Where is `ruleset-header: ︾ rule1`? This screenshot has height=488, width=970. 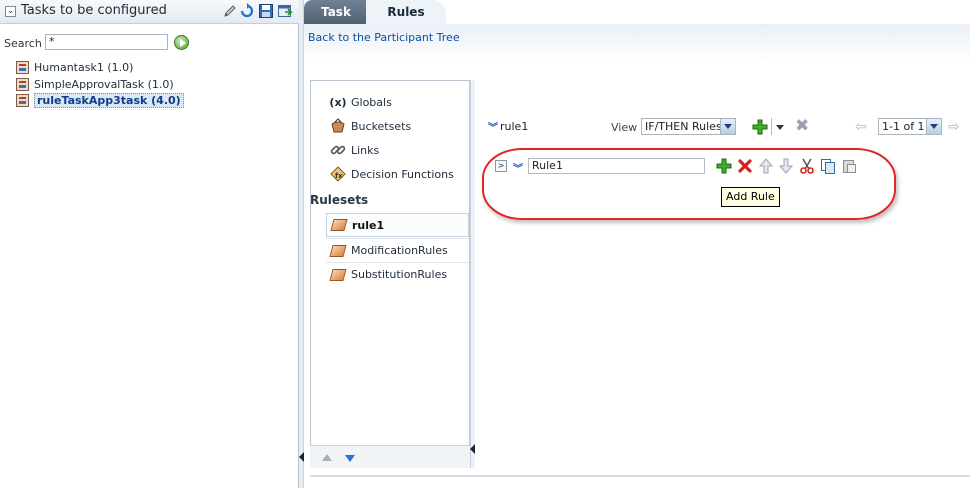
ruleset-header: ︾ rule1 is located at coordinates (508, 126).